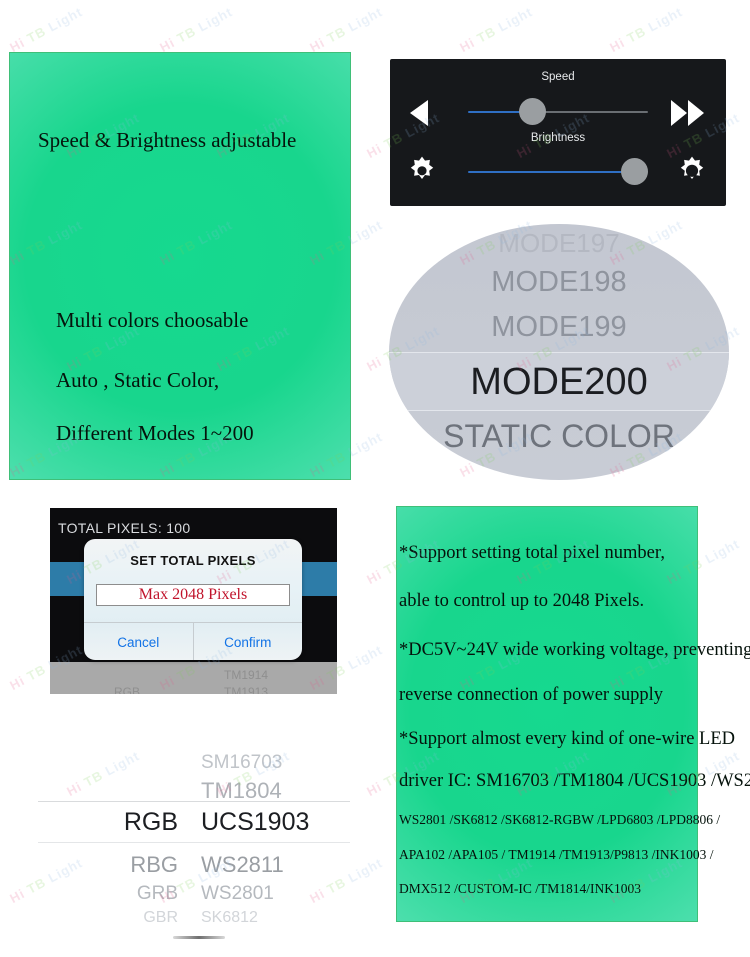 The height and width of the screenshot is (957, 750). What do you see at coordinates (199, 937) in the screenshot?
I see `home-indicator-handle` at bounding box center [199, 937].